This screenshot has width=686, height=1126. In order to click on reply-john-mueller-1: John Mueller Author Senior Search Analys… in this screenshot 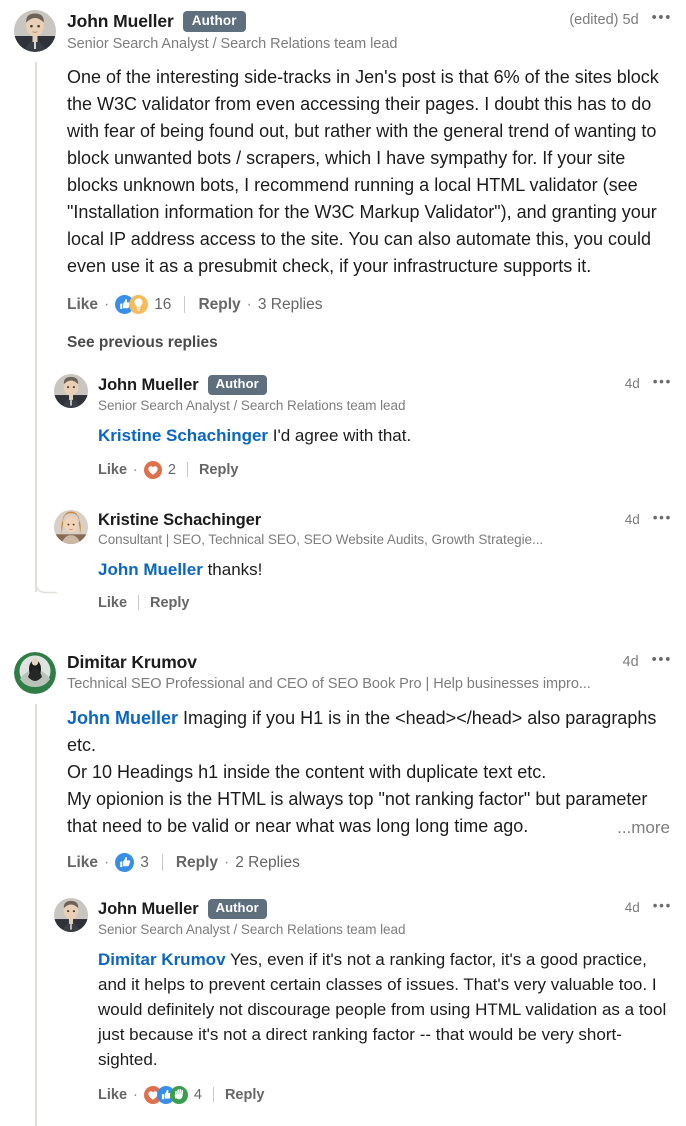, I will do `click(363, 426)`.